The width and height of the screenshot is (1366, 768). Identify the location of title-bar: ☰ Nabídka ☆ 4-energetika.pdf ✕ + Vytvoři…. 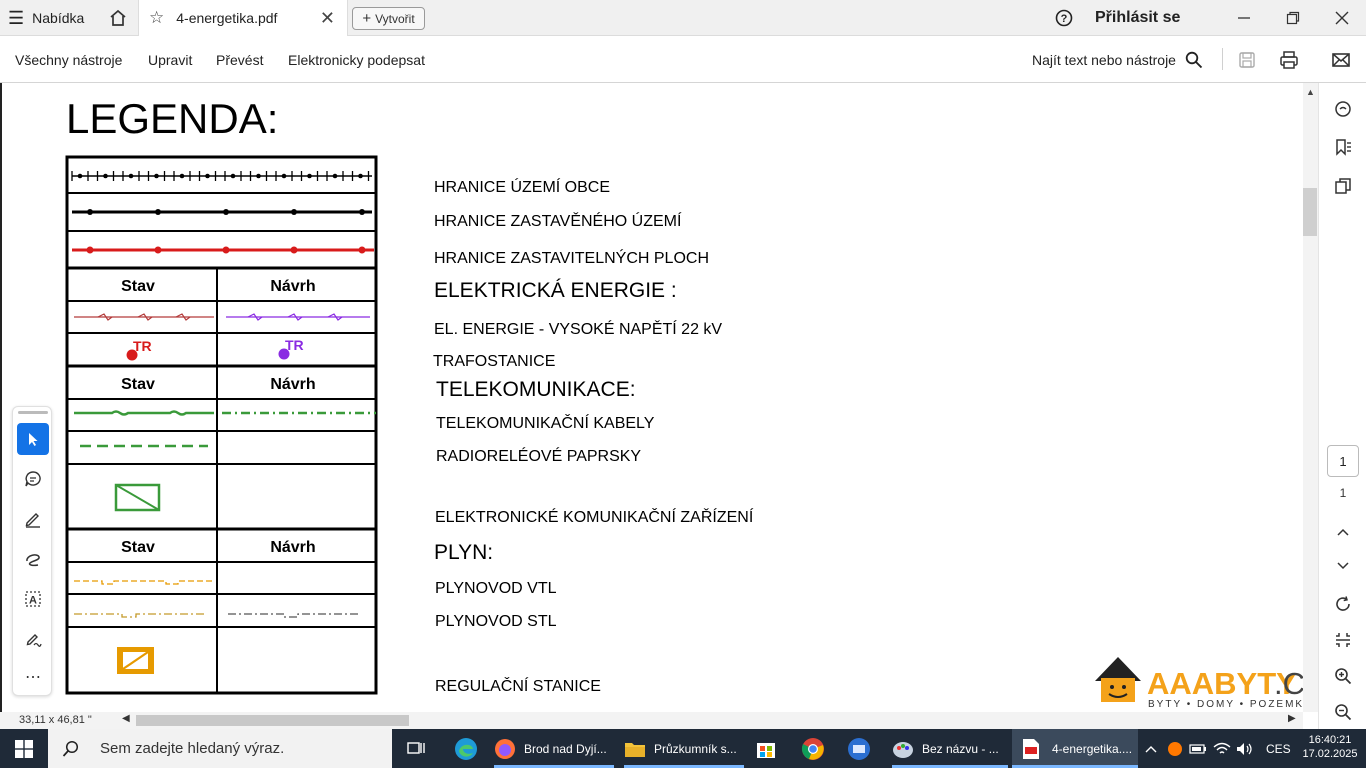
(683, 18).